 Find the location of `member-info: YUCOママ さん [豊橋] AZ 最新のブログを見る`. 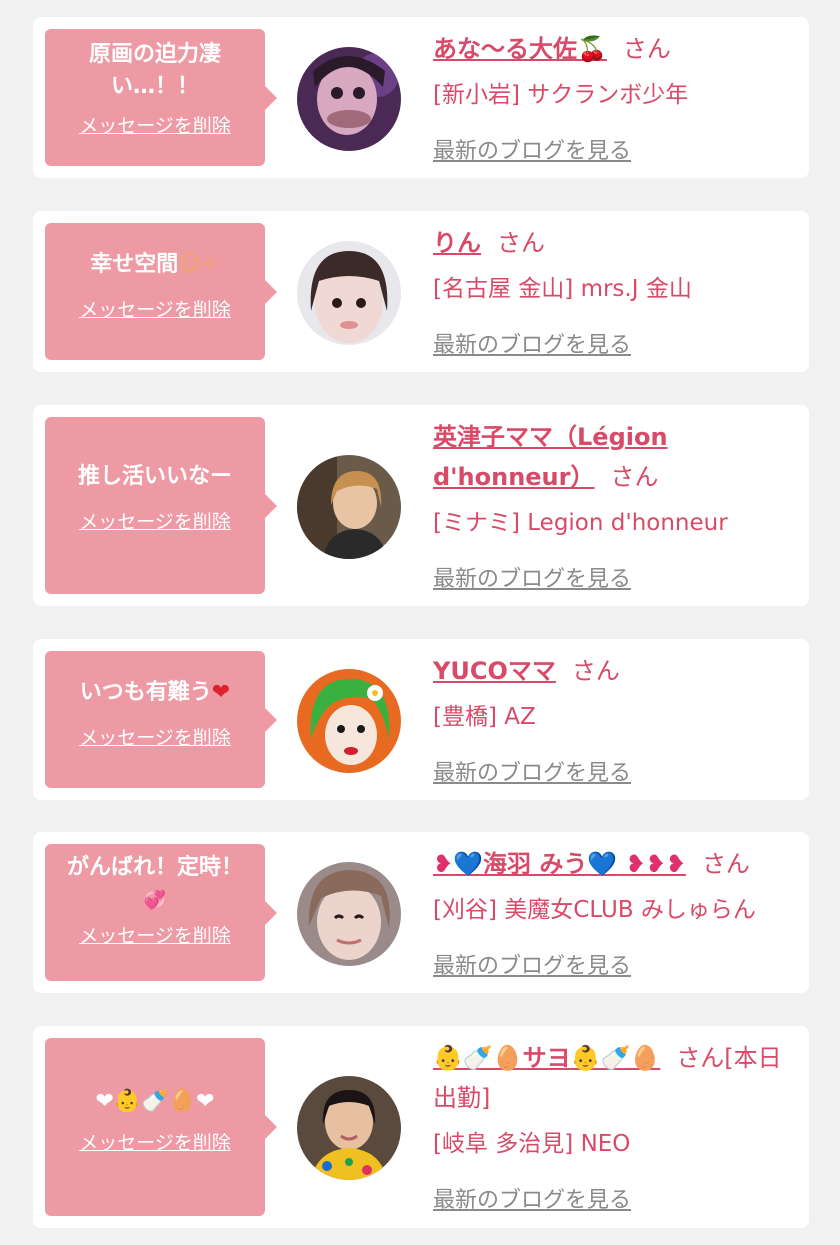

member-info: YUCOママ さん [豊橋] AZ 最新のブログを見る is located at coordinates (614, 719).